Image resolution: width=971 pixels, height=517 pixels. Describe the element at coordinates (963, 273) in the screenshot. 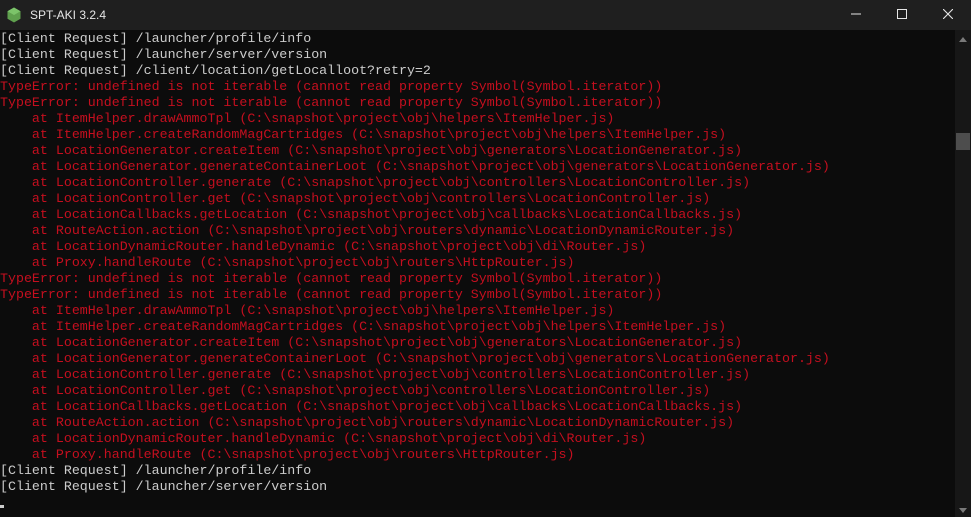

I see `vertical-scrollbar` at that location.